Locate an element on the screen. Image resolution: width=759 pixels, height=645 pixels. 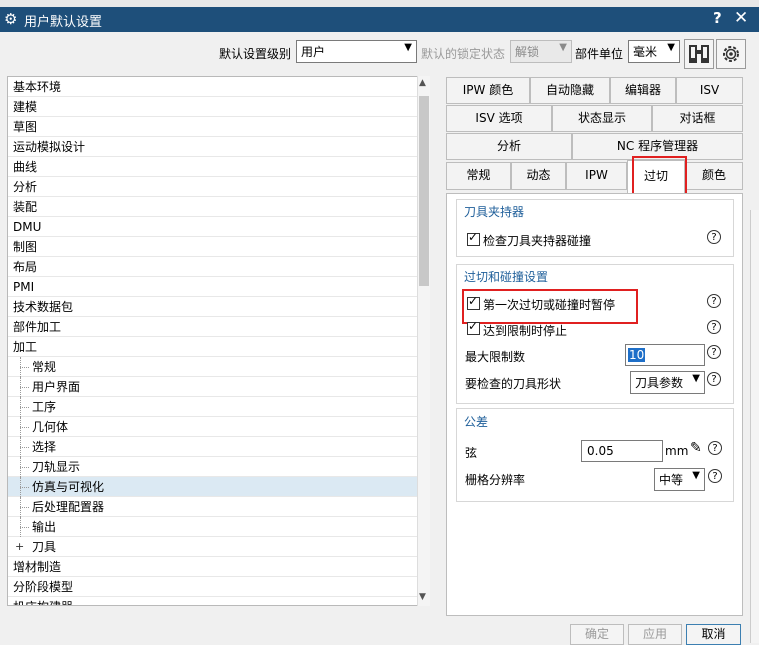
ok-button: 确定 is located at coordinates (597, 634).